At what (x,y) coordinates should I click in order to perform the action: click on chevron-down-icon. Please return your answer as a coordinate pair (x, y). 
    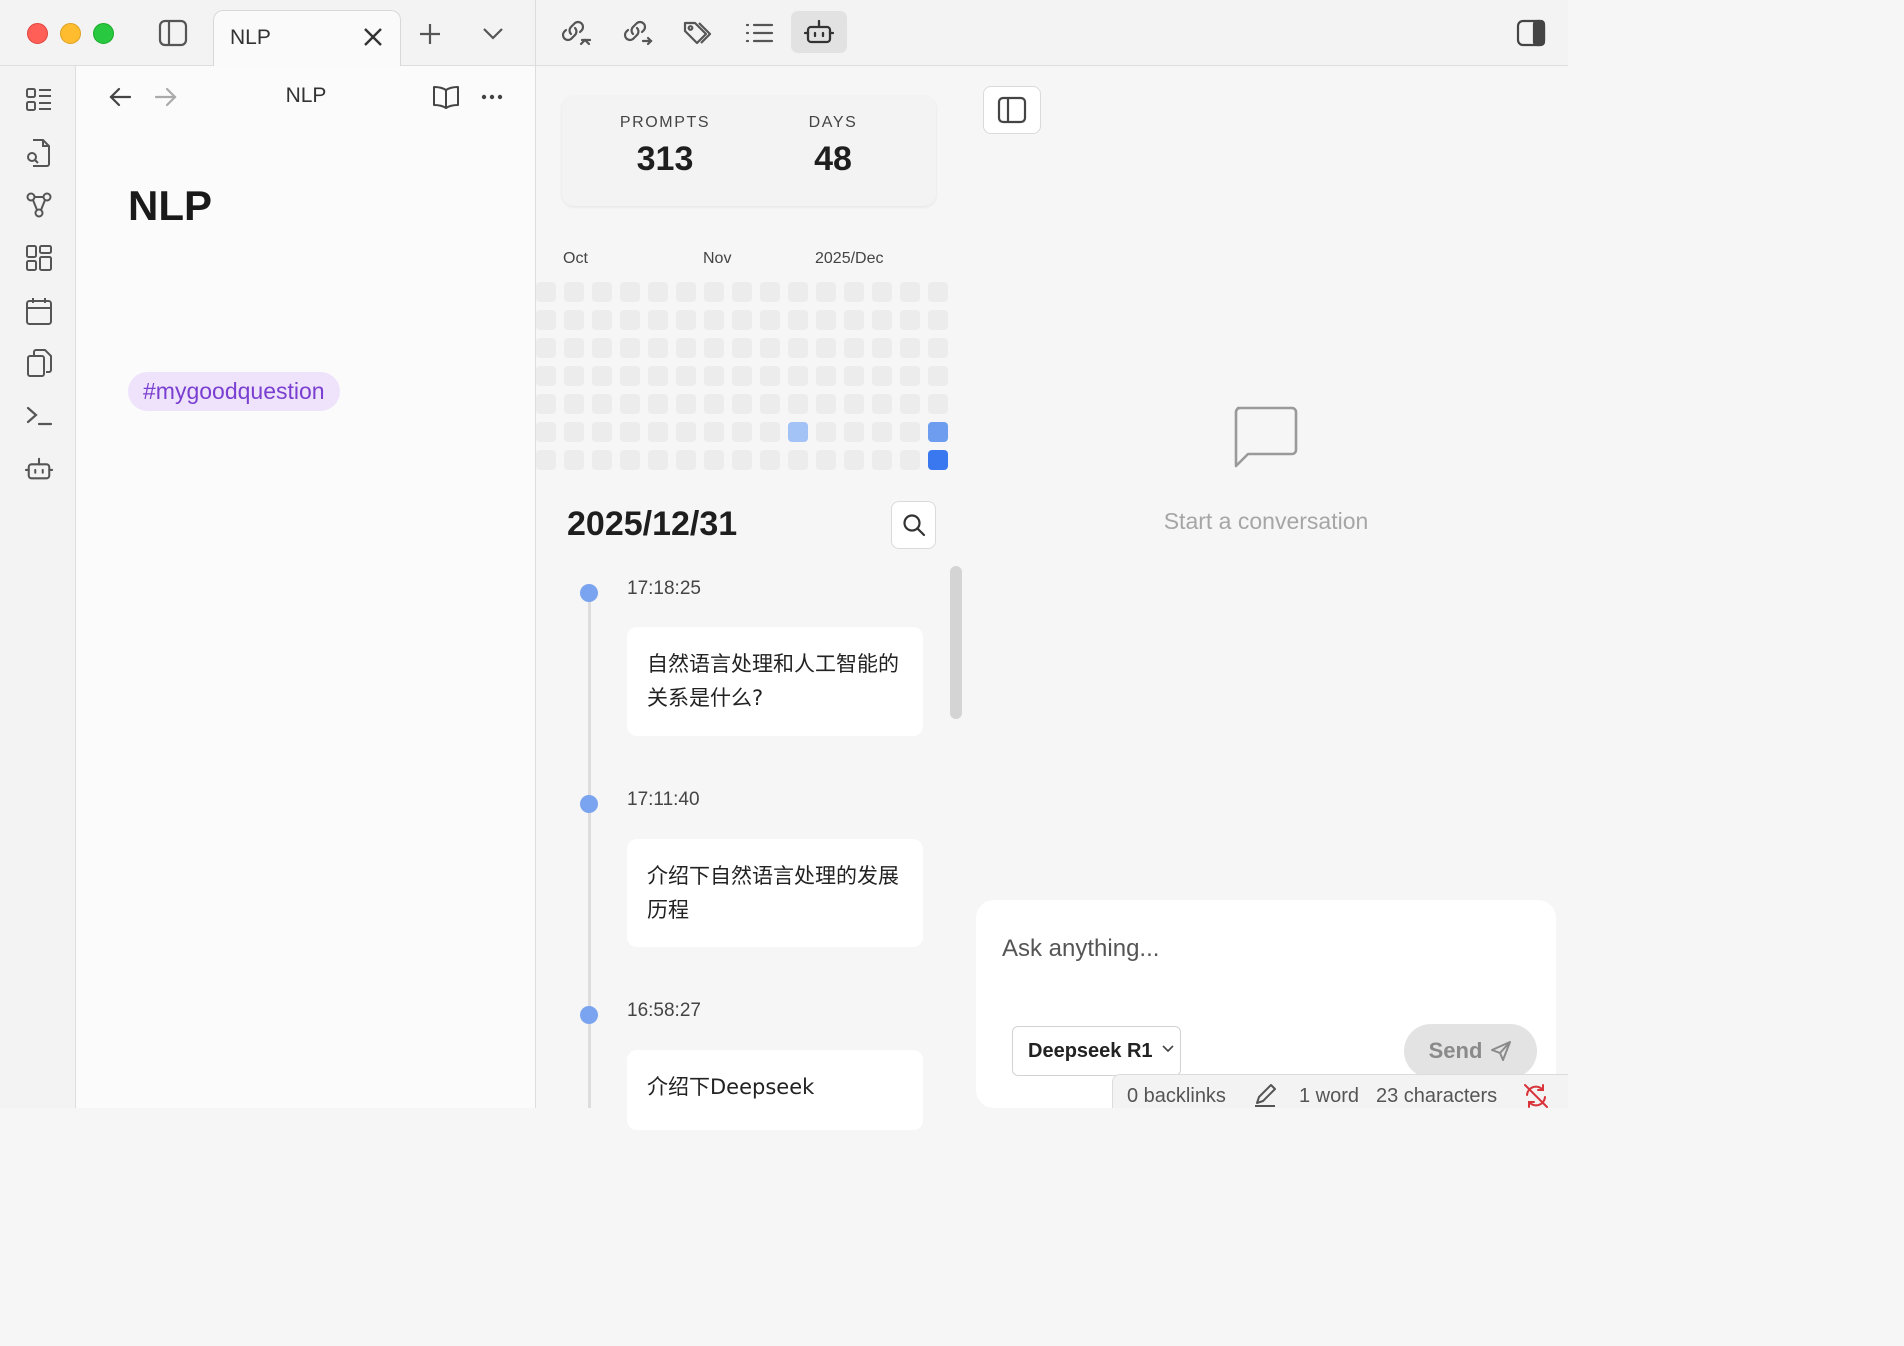
    Looking at the image, I should click on (493, 34).